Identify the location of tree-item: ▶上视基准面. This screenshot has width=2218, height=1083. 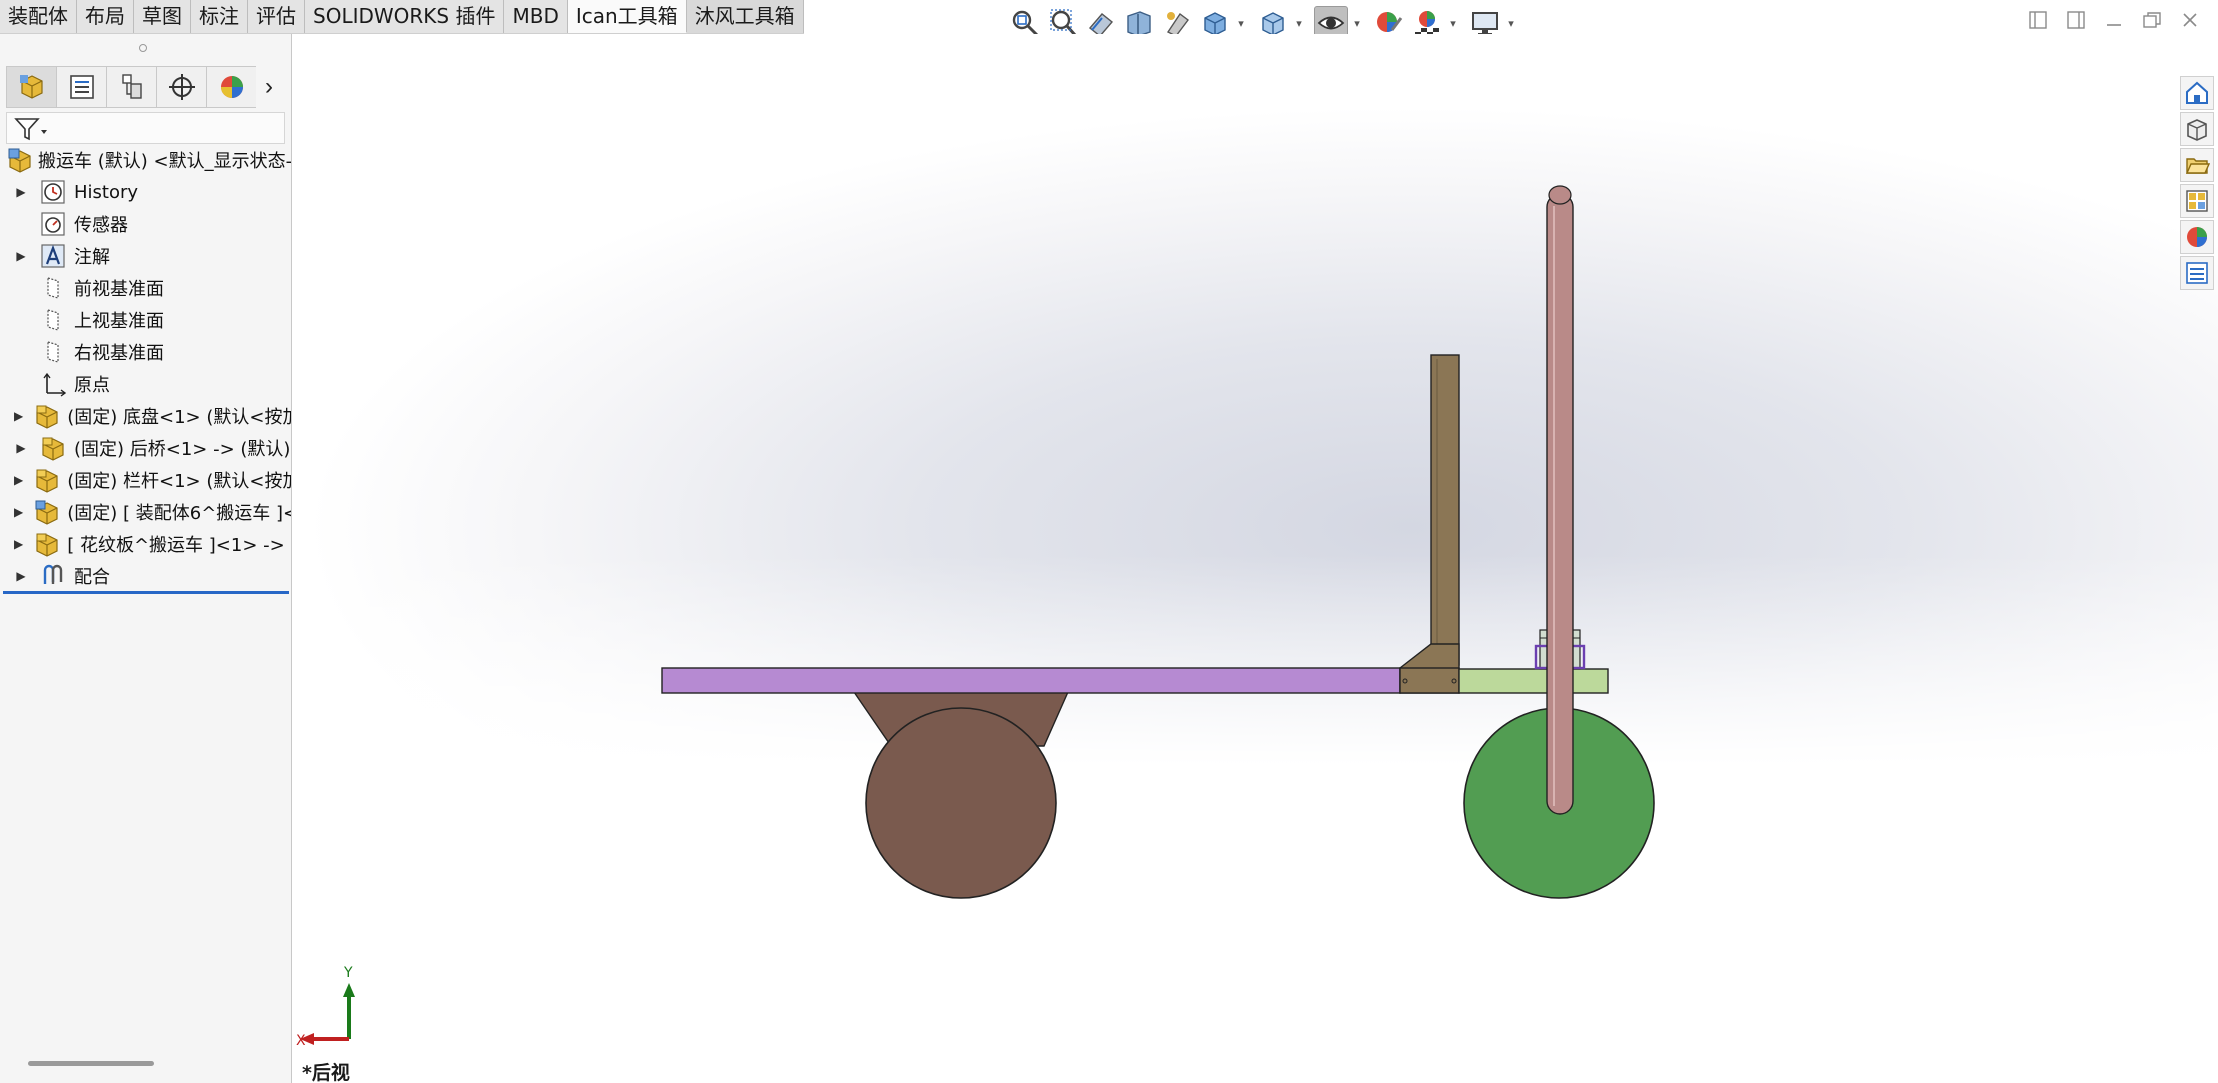
(145, 320).